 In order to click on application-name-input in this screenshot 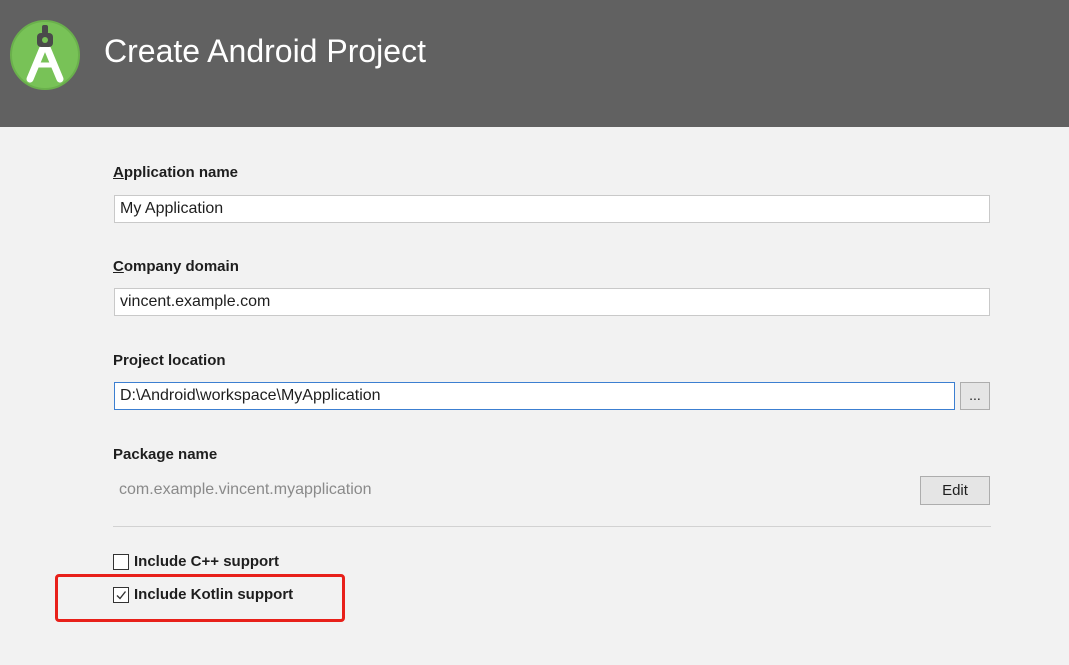, I will do `click(552, 209)`.